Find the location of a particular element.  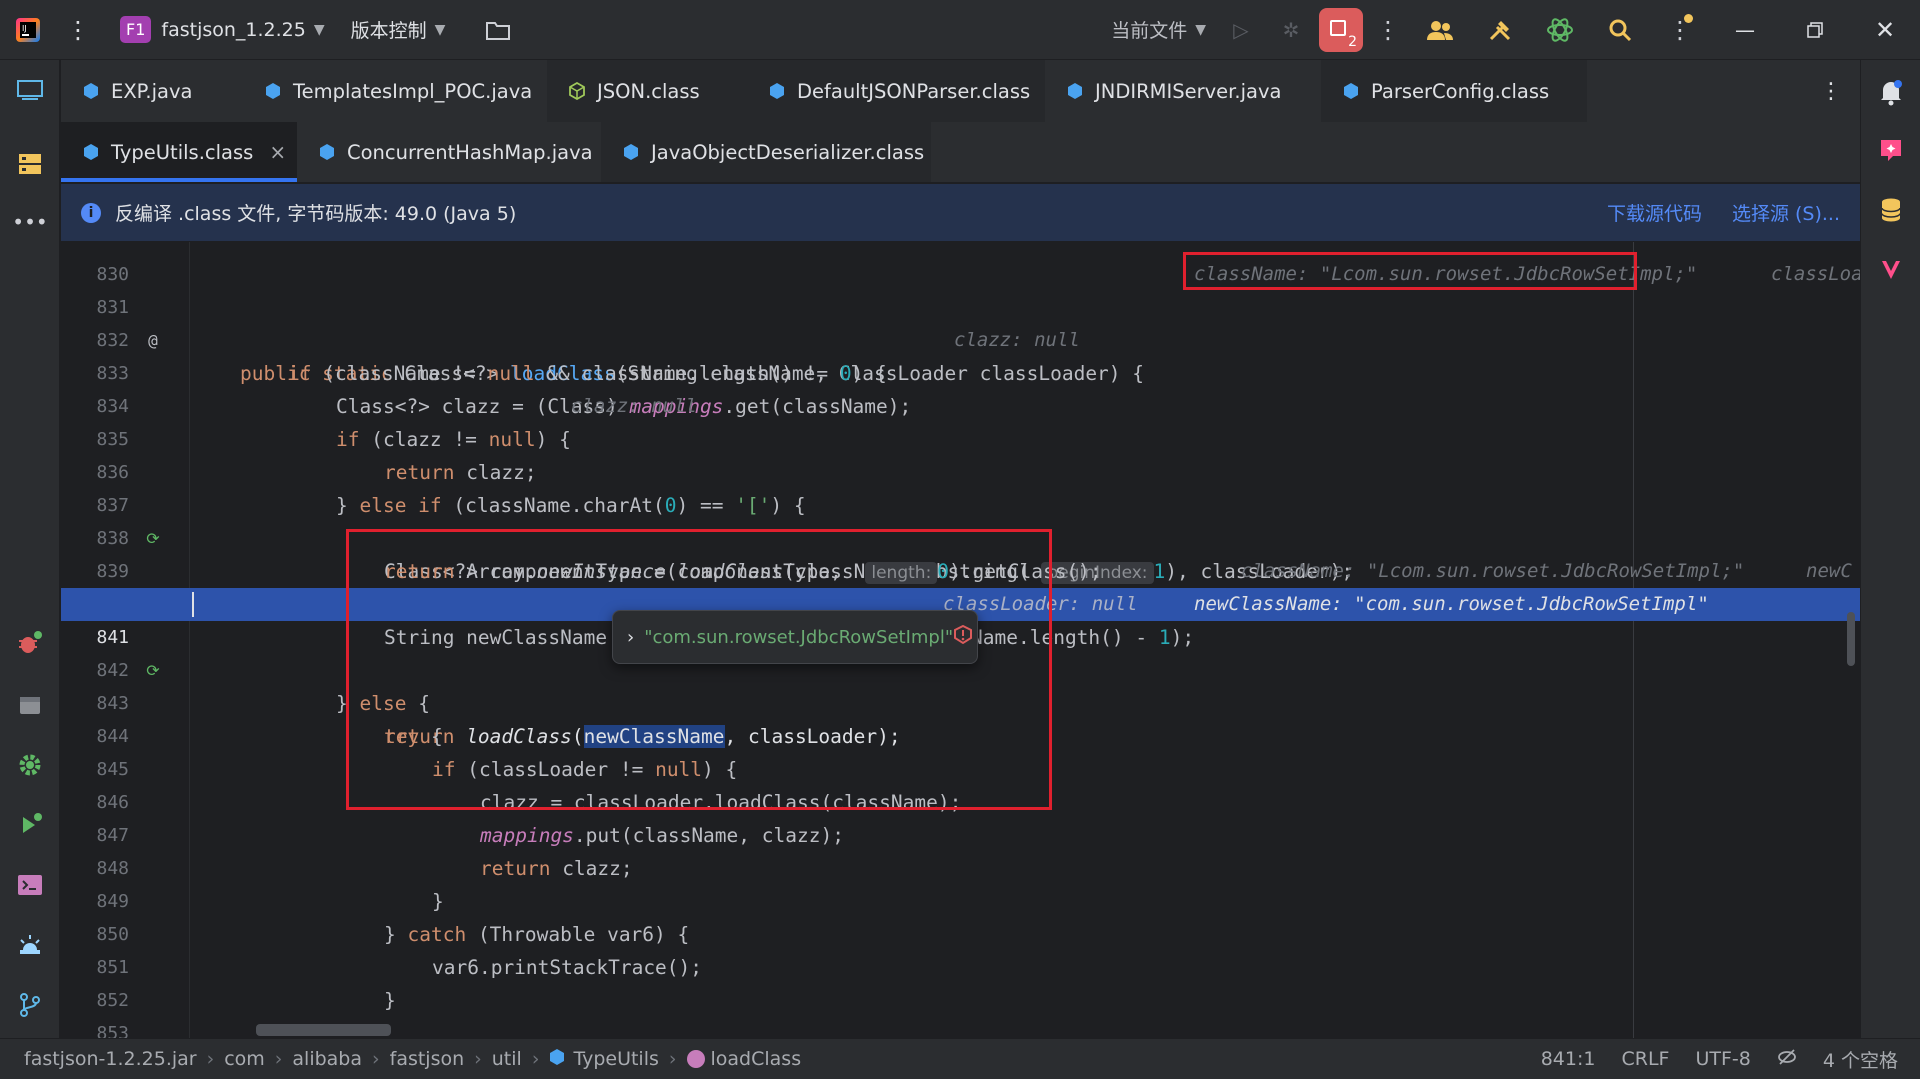

tab-typeutils-class: TypeUtils.class × is located at coordinates (179, 152).